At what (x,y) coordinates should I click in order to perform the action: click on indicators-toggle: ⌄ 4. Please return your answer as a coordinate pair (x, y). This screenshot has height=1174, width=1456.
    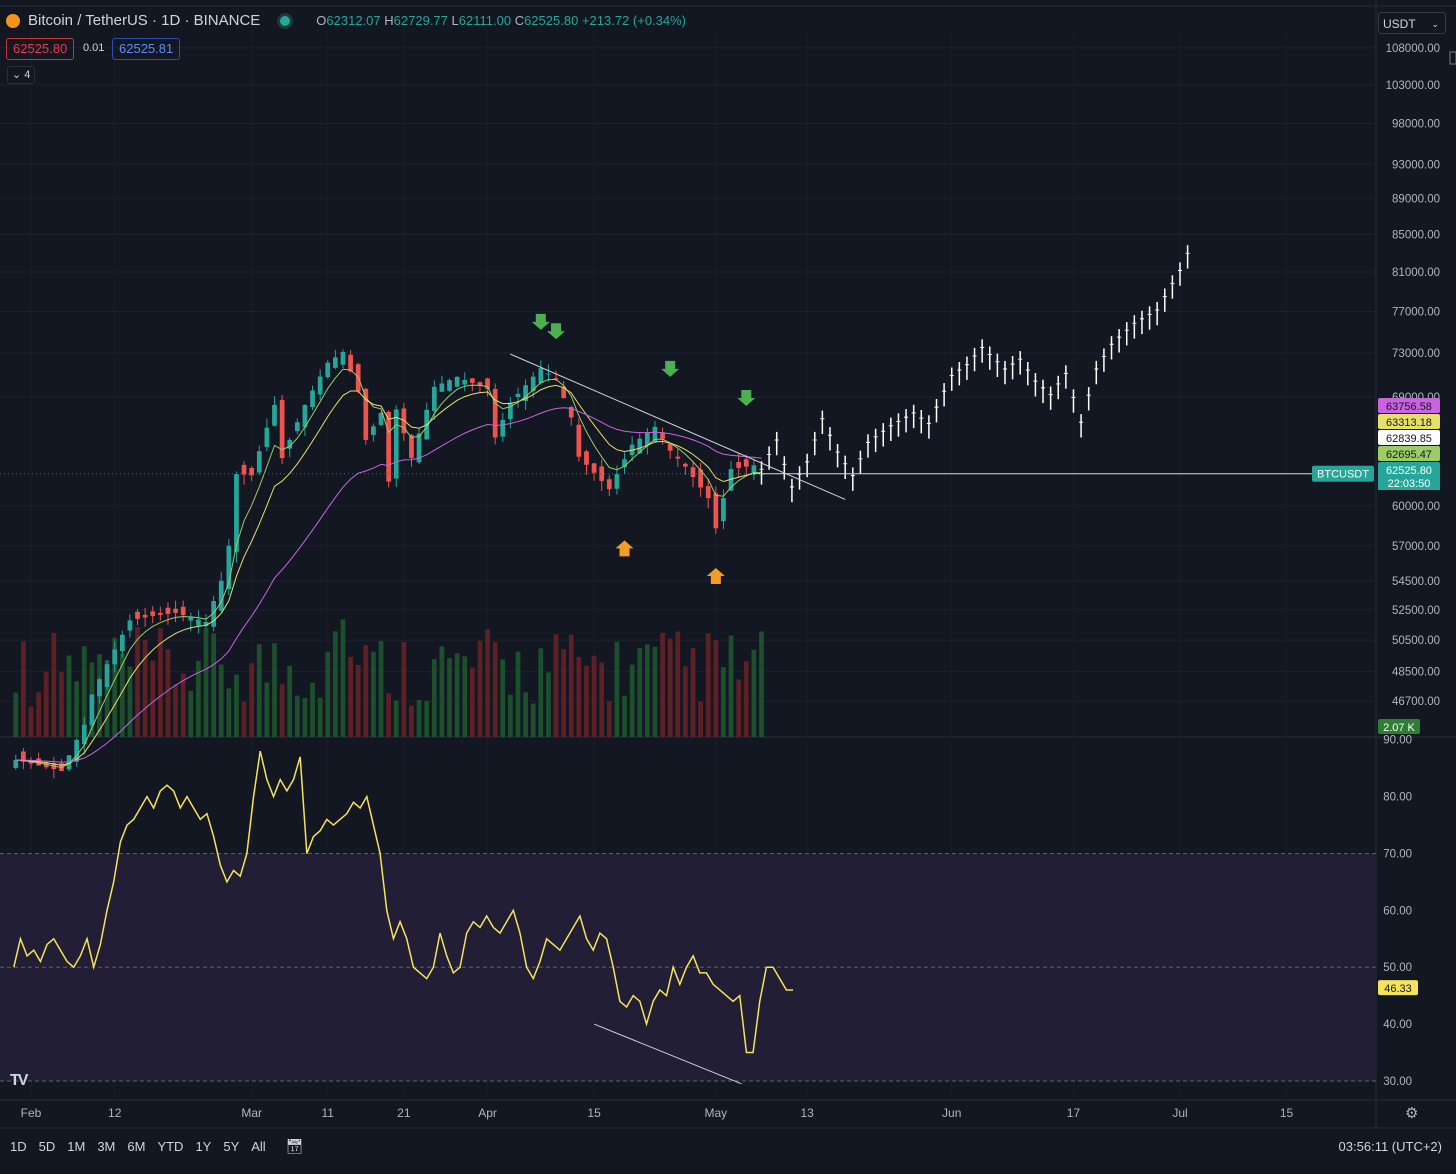
    Looking at the image, I should click on (21, 75).